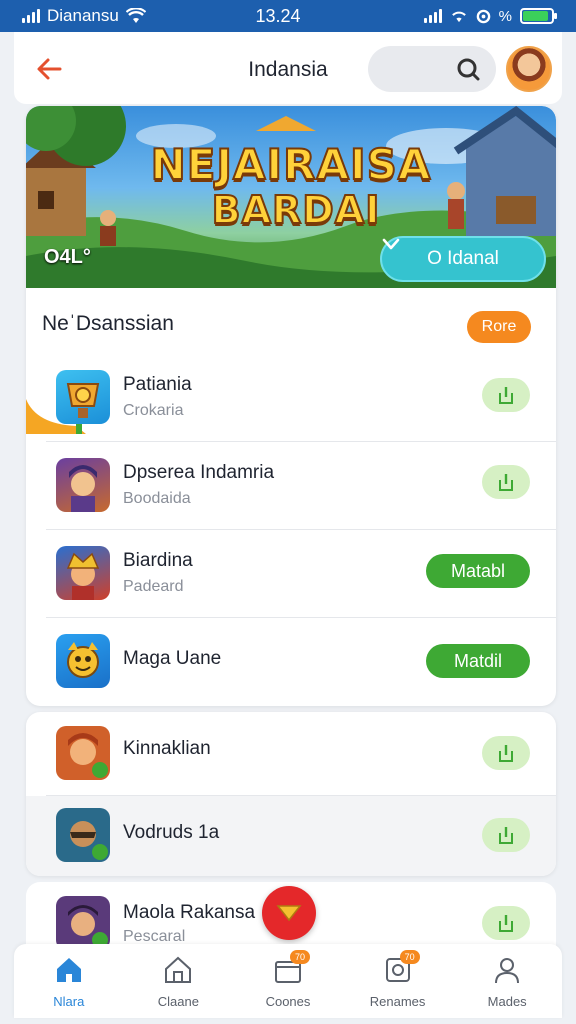 This screenshot has height=1024, width=576. I want to click on app-name: Maga Uane, so click(172, 658).